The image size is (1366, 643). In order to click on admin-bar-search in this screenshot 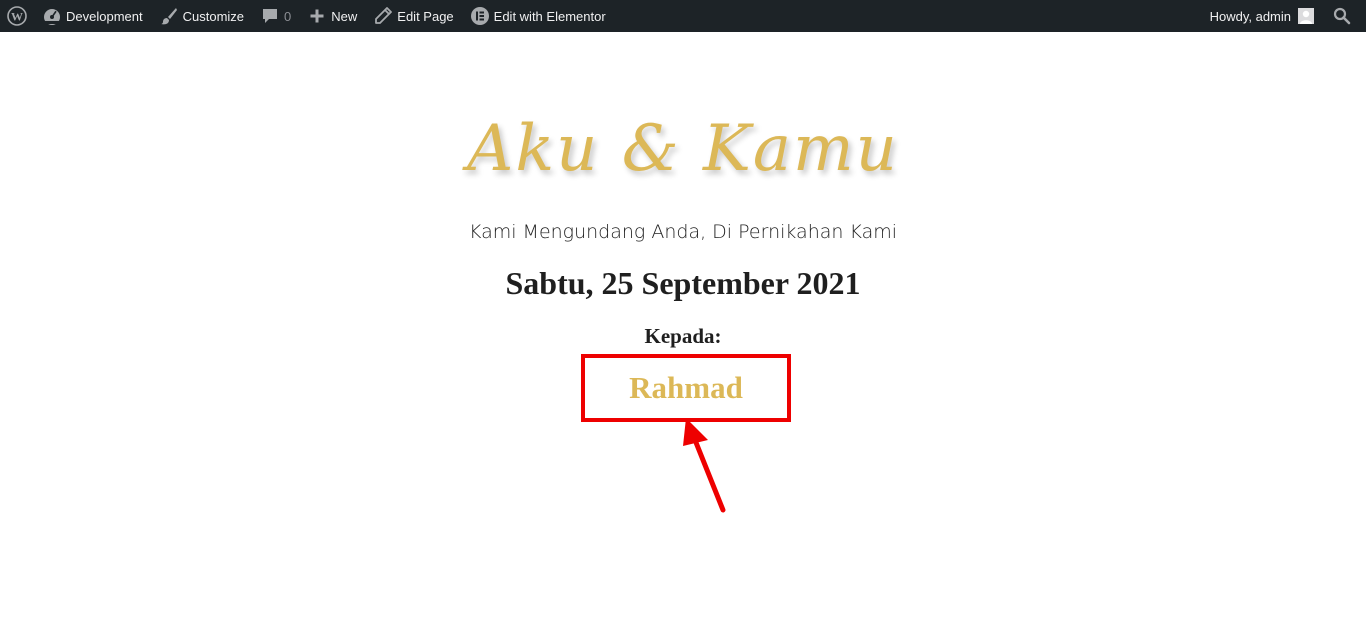, I will do `click(1344, 16)`.